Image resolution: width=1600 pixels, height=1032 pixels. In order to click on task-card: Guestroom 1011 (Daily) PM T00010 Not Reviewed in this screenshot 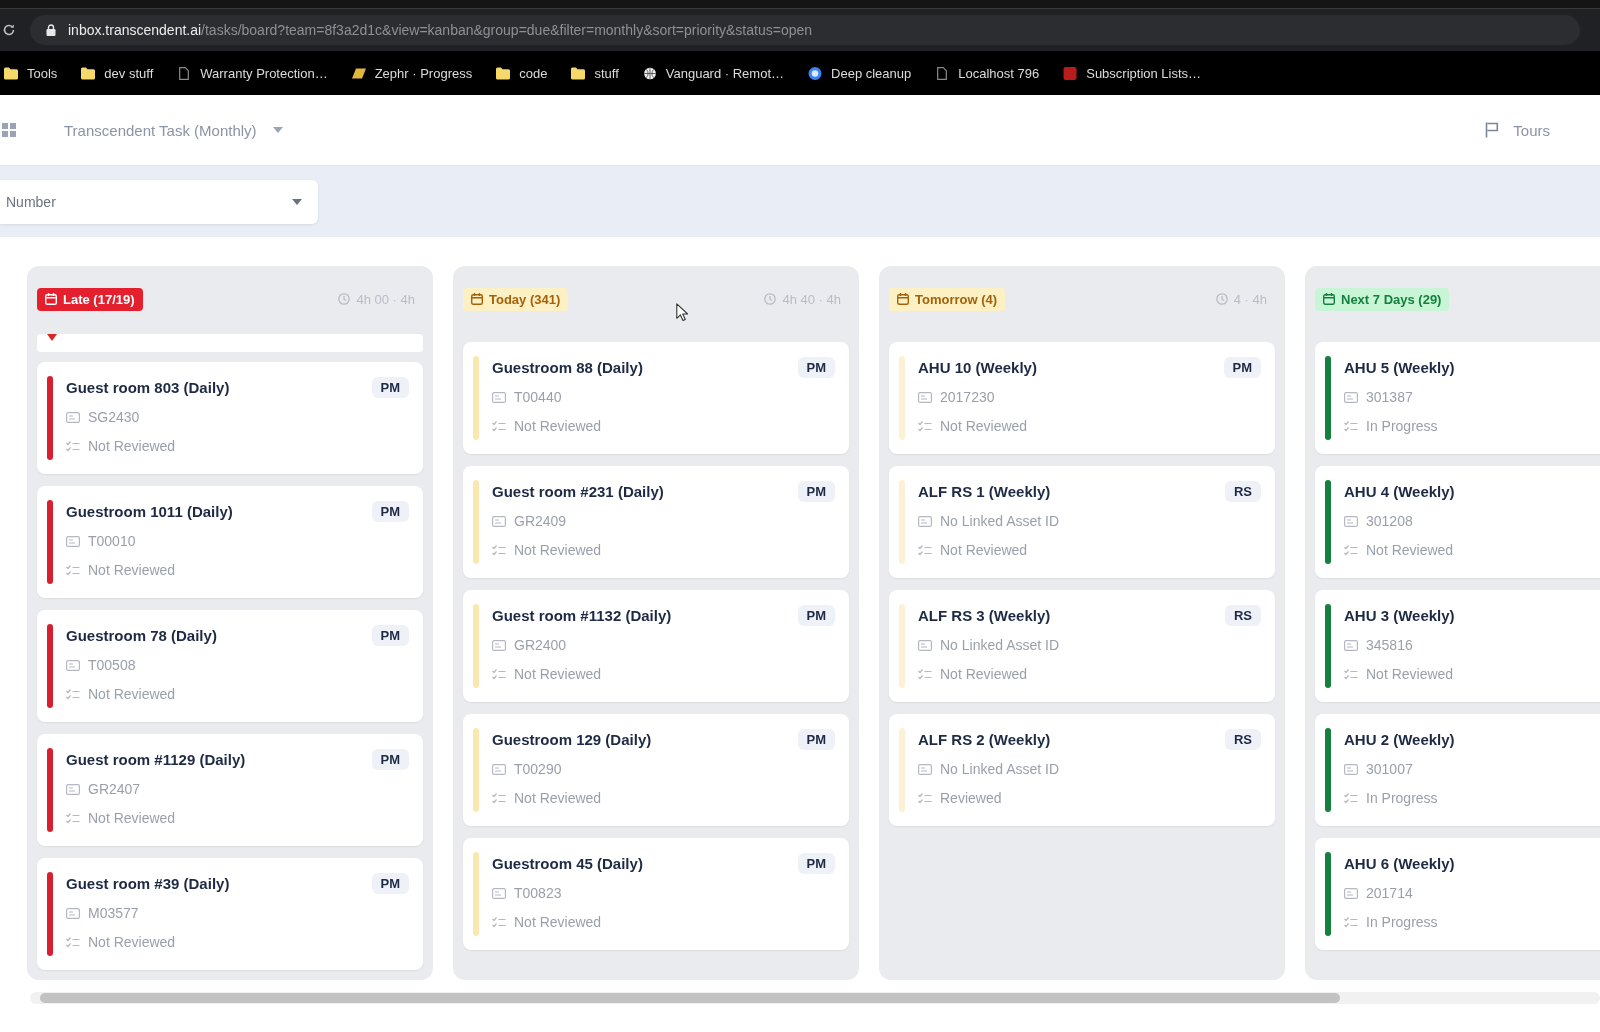, I will do `click(230, 542)`.